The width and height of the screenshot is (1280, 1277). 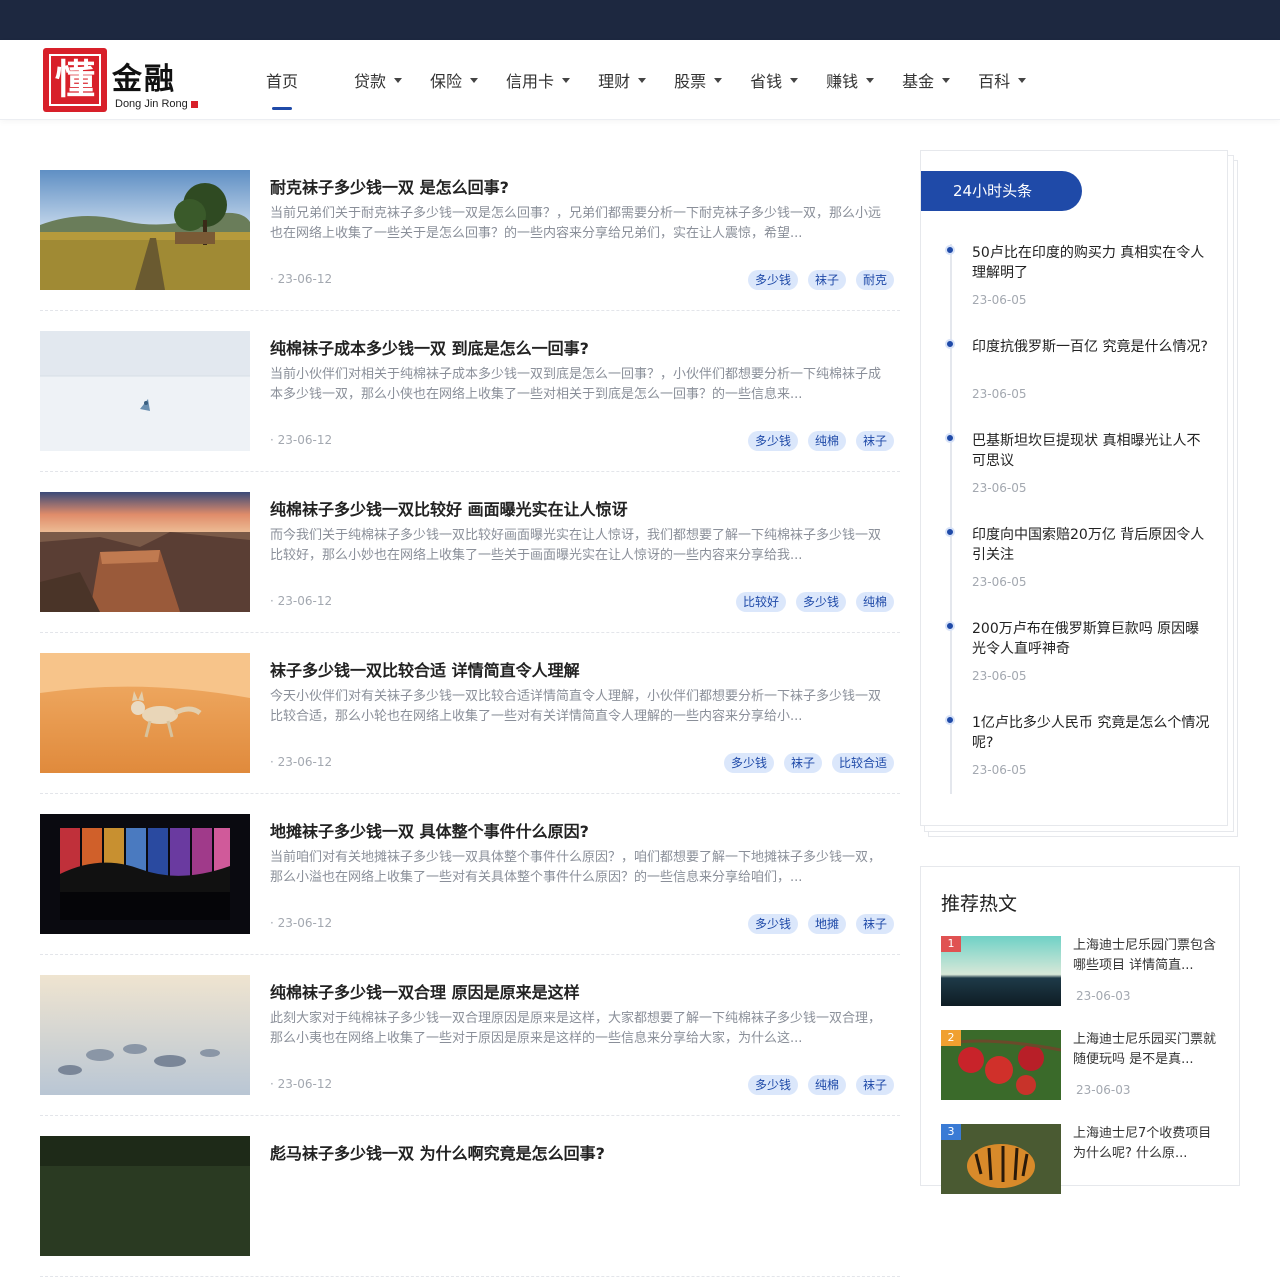 I want to click on hot-news-title: 巴基斯坦坎巨提现状 真相曝光让人不可思议, so click(x=1092, y=451).